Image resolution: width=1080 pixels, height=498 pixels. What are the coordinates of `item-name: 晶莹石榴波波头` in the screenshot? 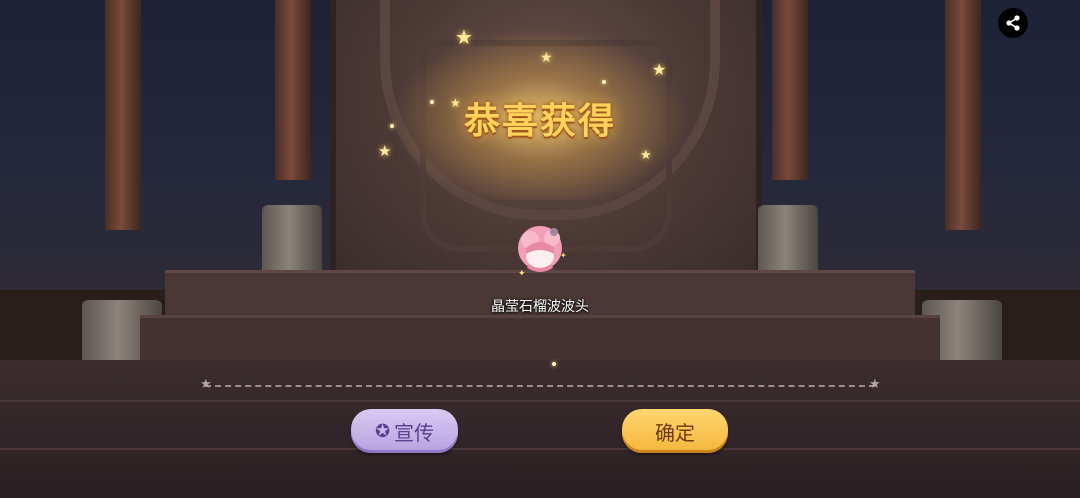 It's located at (540, 307).